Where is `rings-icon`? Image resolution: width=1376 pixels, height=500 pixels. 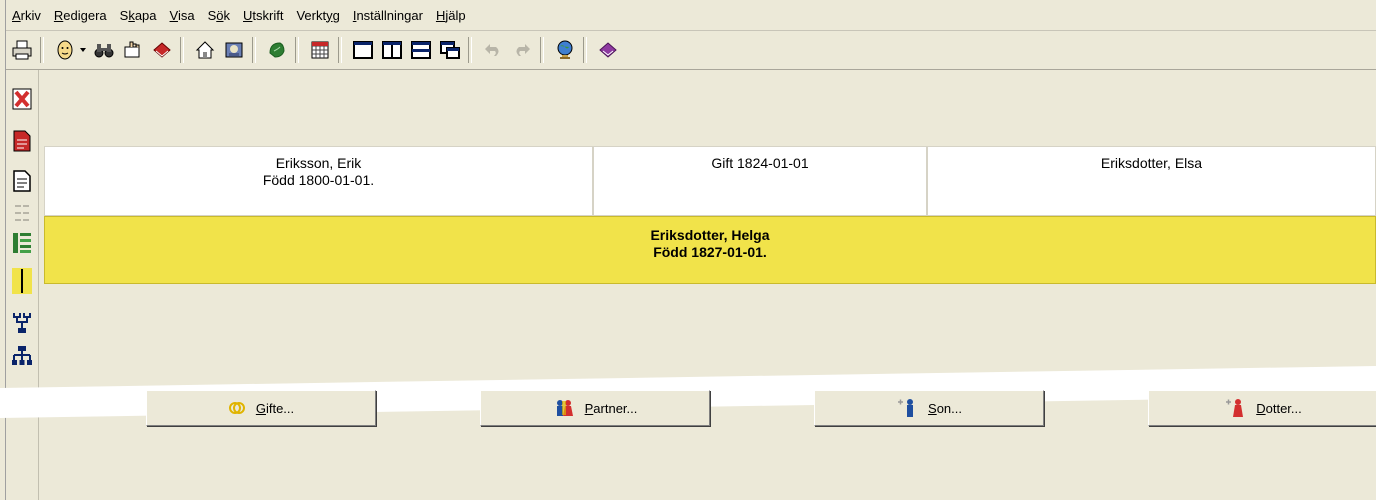 rings-icon is located at coordinates (237, 408).